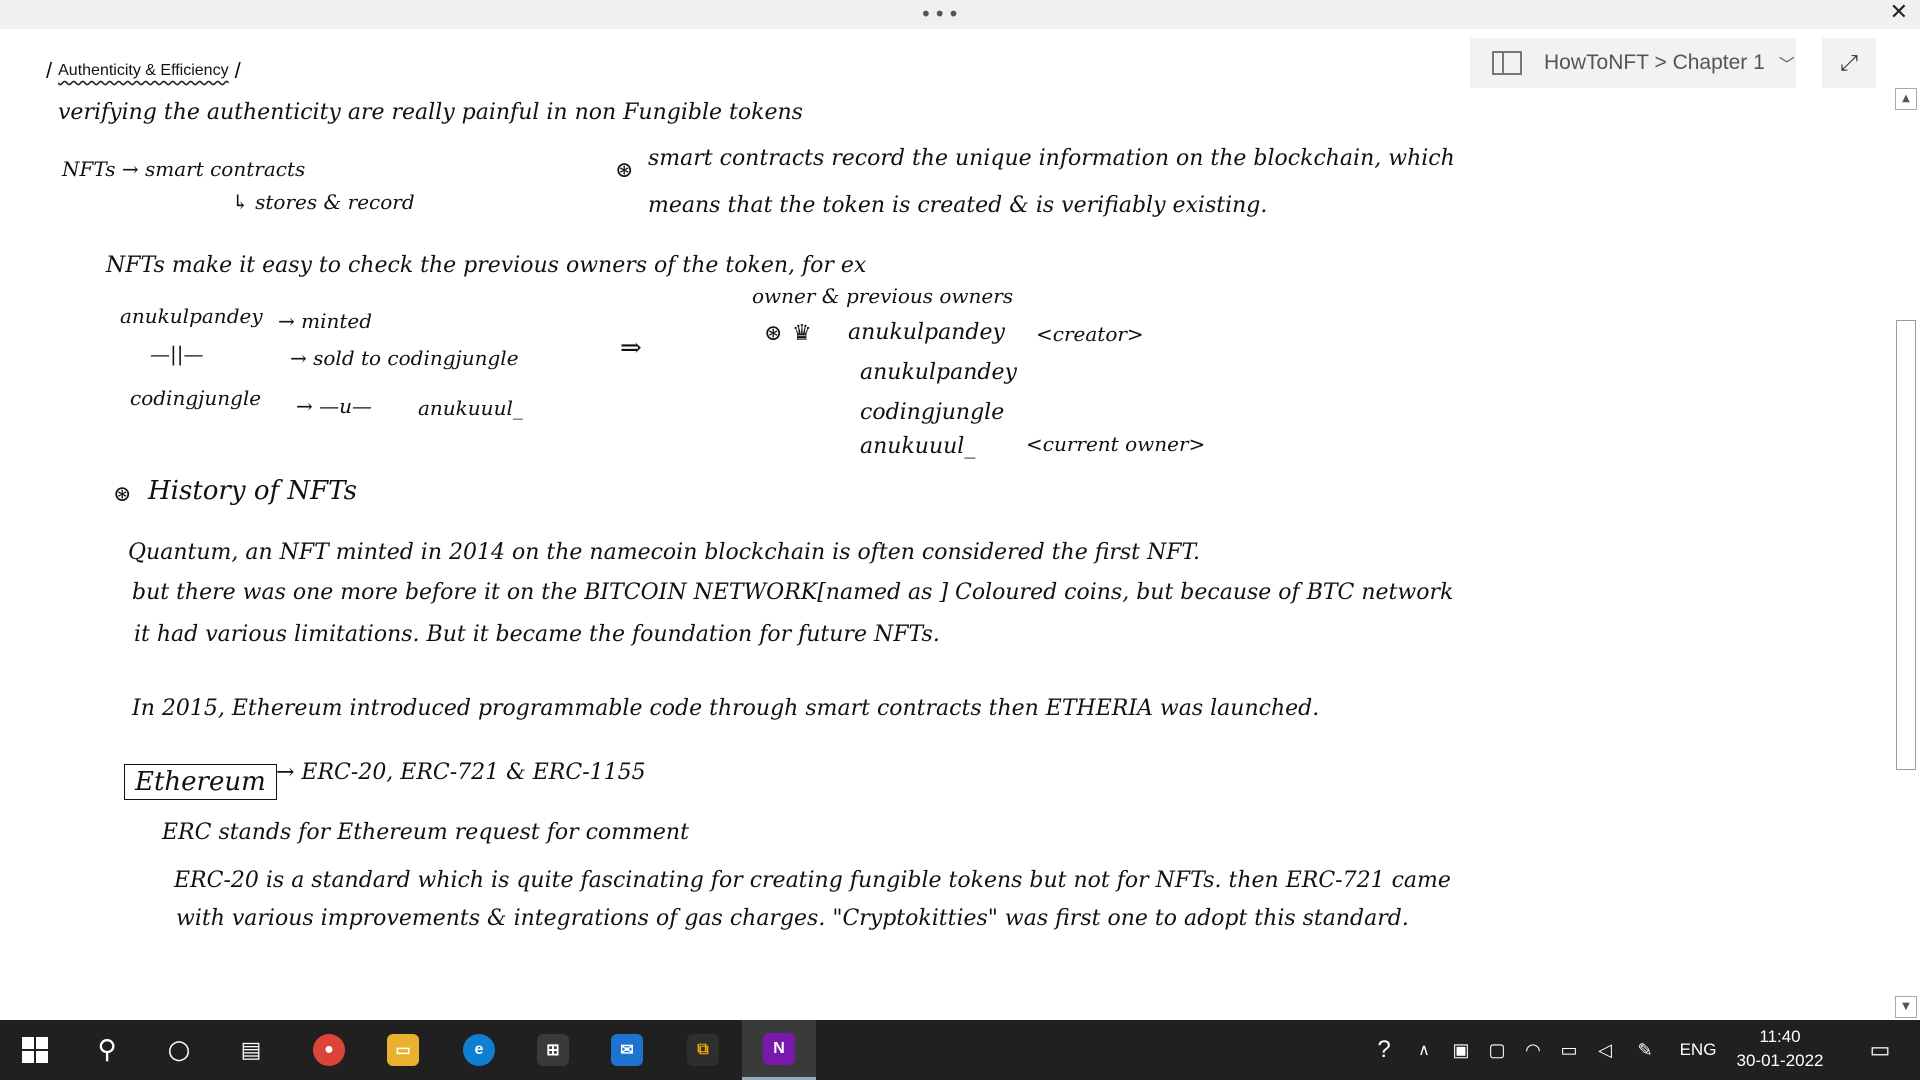 The image size is (1920, 1080). What do you see at coordinates (627, 1050) in the screenshot?
I see `mail-icon: ✉` at bounding box center [627, 1050].